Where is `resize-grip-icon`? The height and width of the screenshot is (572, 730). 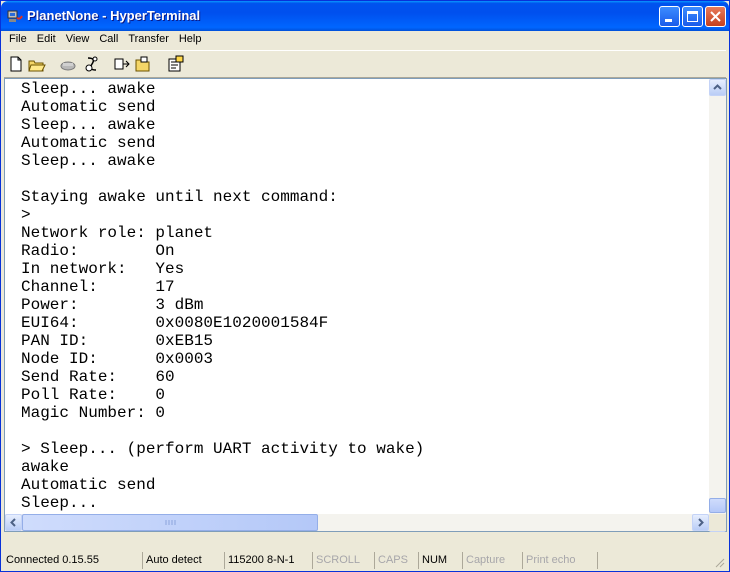 resize-grip-icon is located at coordinates (719, 563).